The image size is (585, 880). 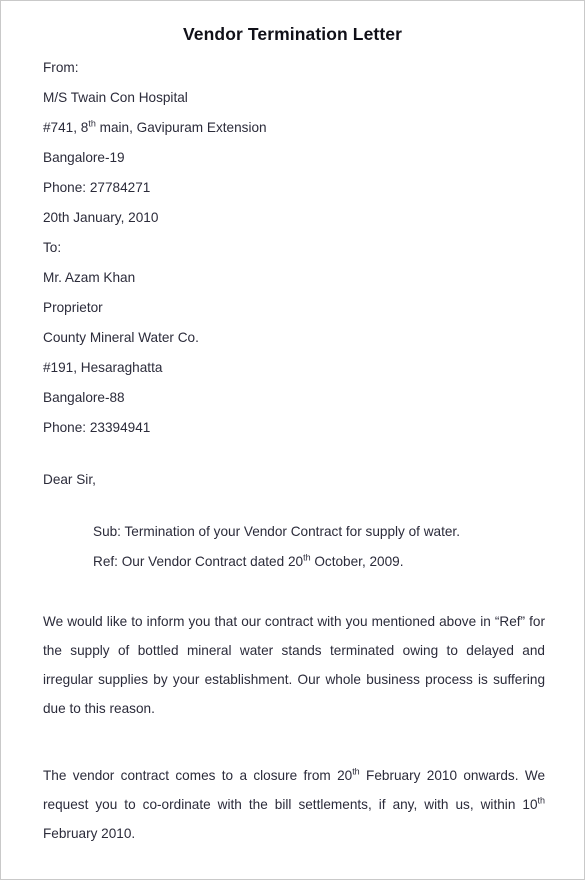 I want to click on to-label: To:, so click(x=52, y=248).